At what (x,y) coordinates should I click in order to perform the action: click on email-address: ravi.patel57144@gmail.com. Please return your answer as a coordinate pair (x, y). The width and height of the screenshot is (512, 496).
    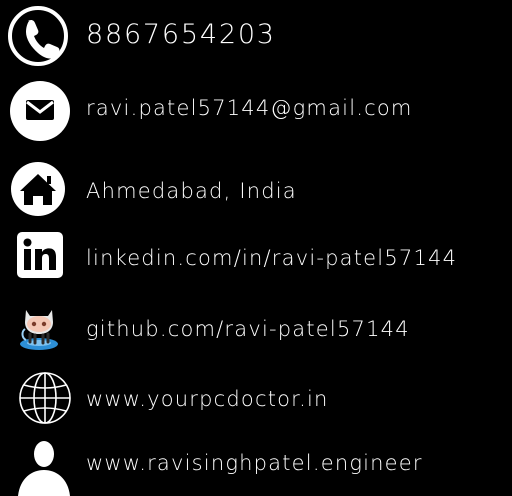
    Looking at the image, I should click on (249, 108).